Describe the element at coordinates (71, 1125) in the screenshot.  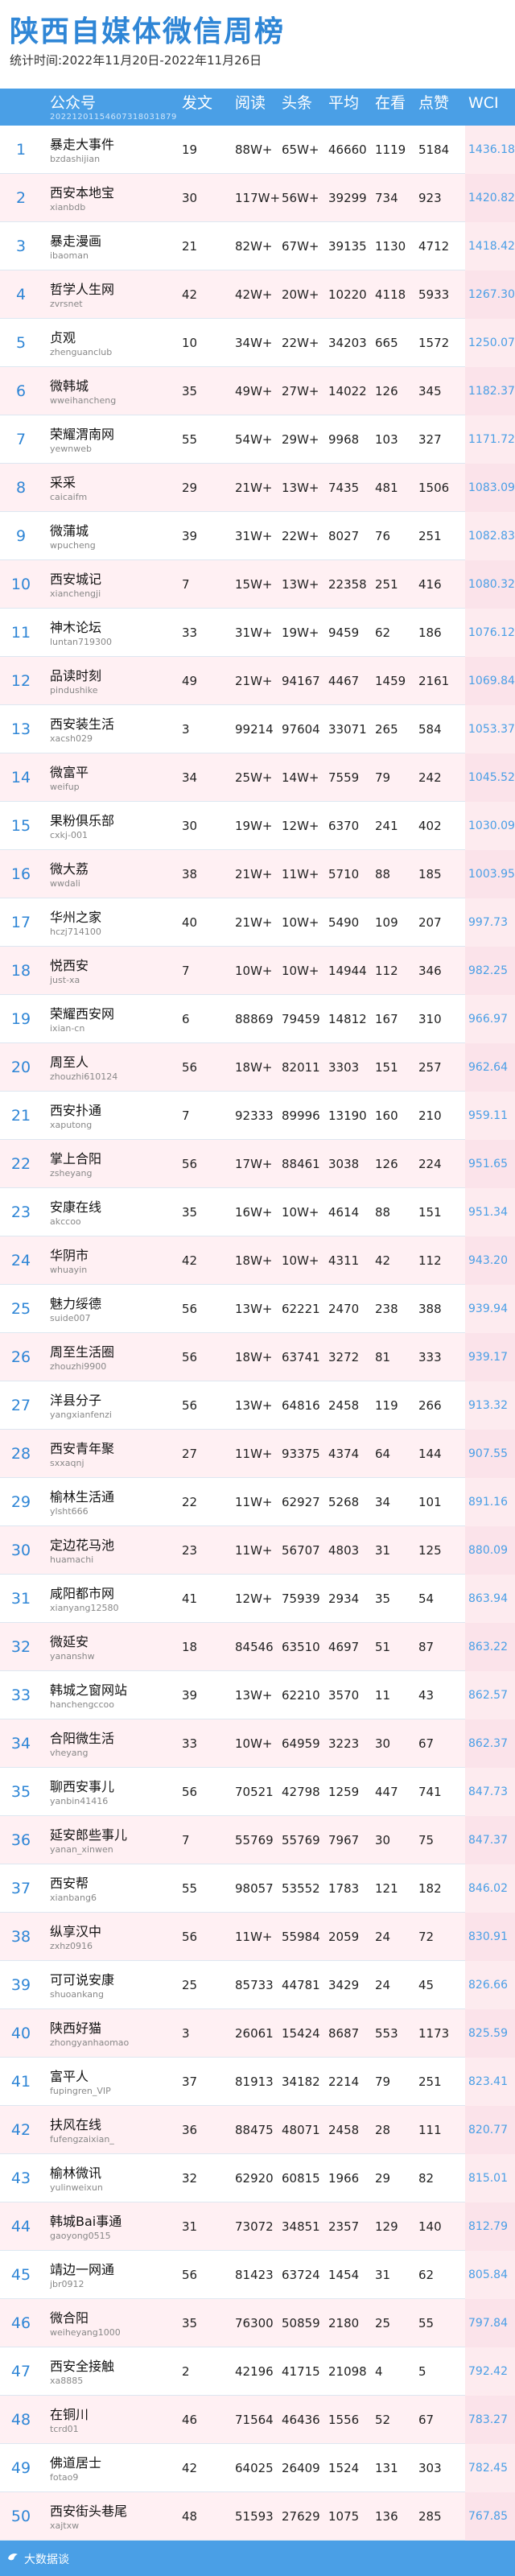
I see `row-account-id: xaputong` at that location.